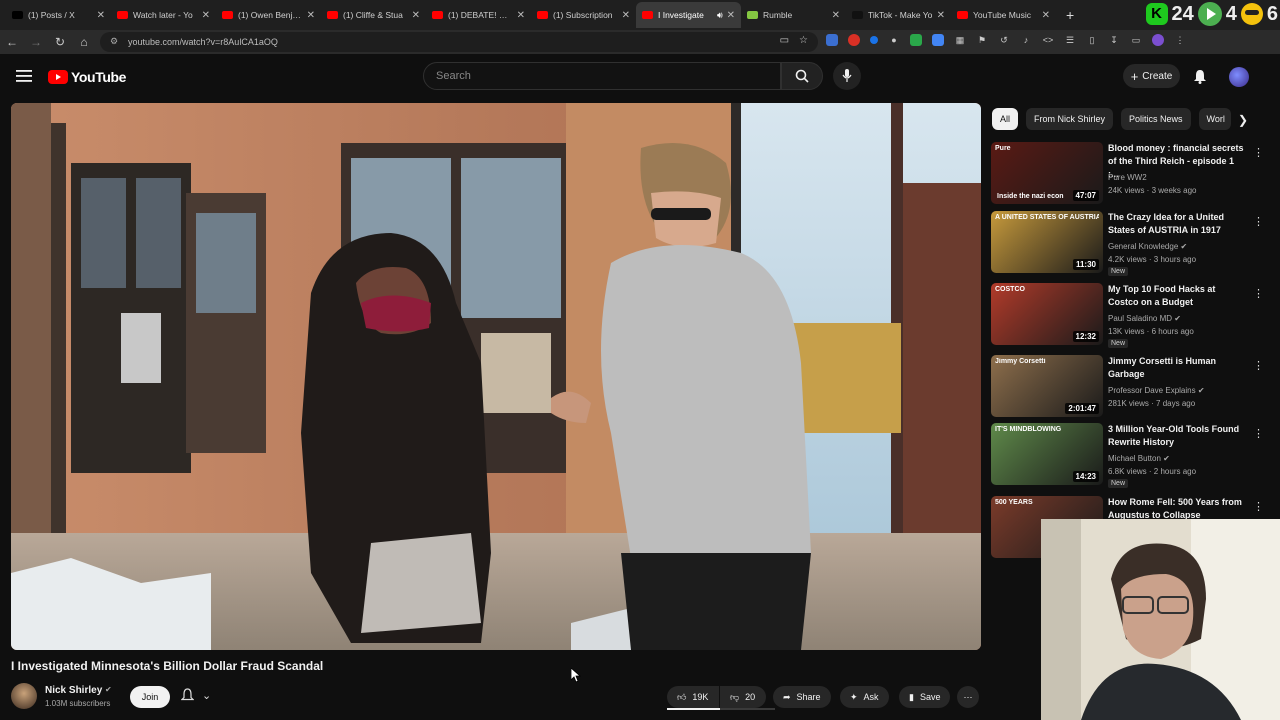 The image size is (1280, 720). I want to click on puzzle-icon: ⚑, so click(982, 40).